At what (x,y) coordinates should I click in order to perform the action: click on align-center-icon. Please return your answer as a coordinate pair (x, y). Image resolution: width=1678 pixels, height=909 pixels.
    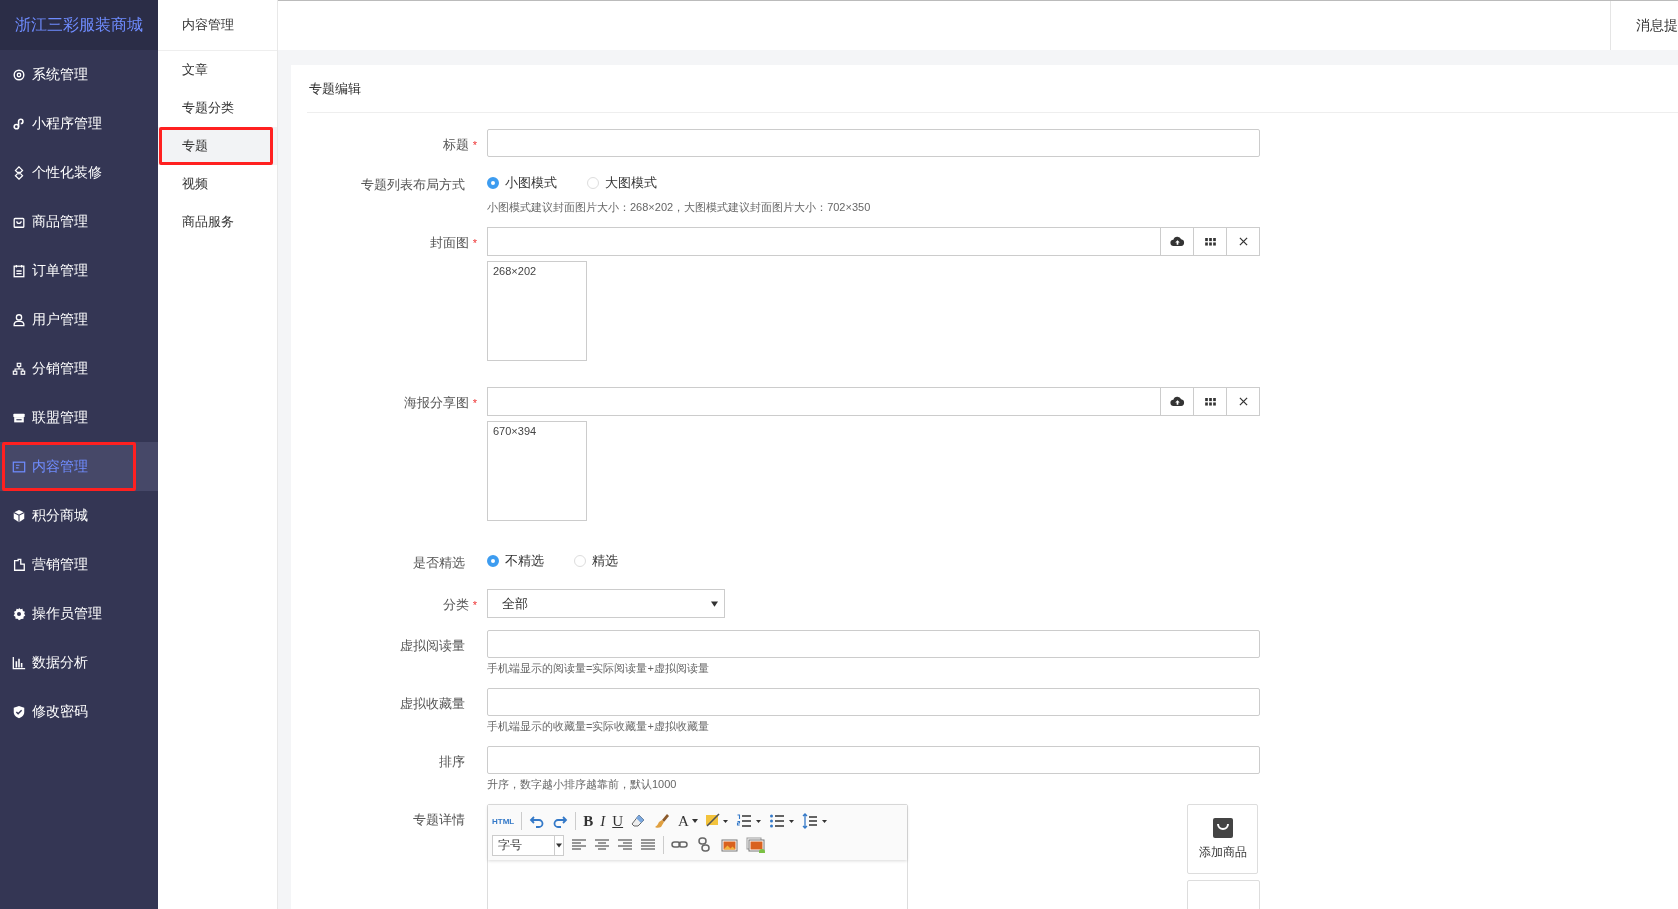
    Looking at the image, I should click on (602, 845).